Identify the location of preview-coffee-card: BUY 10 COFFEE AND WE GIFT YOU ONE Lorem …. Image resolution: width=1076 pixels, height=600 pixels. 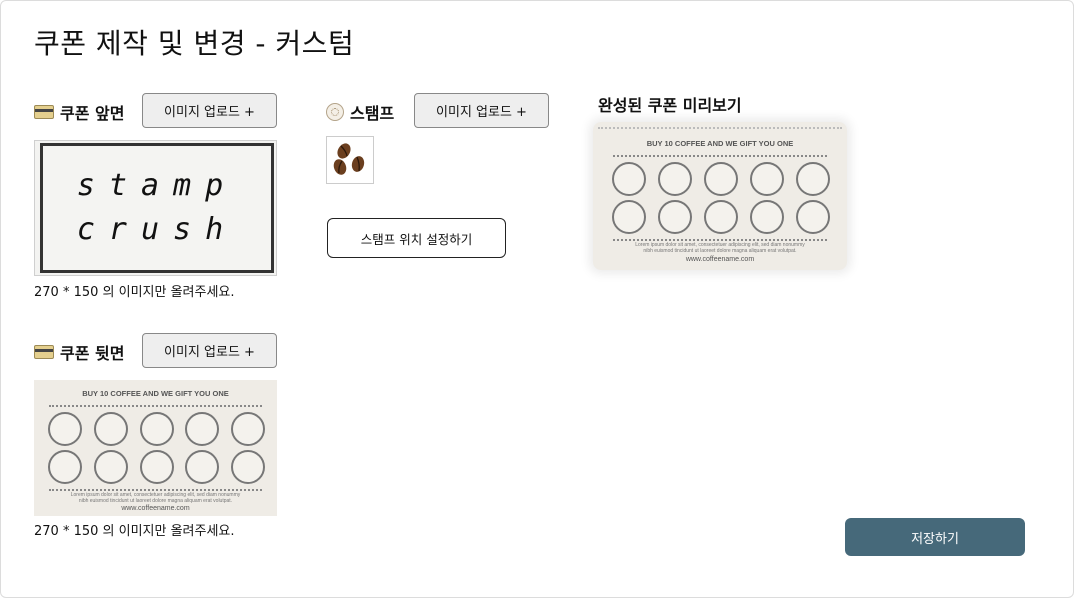
(720, 196).